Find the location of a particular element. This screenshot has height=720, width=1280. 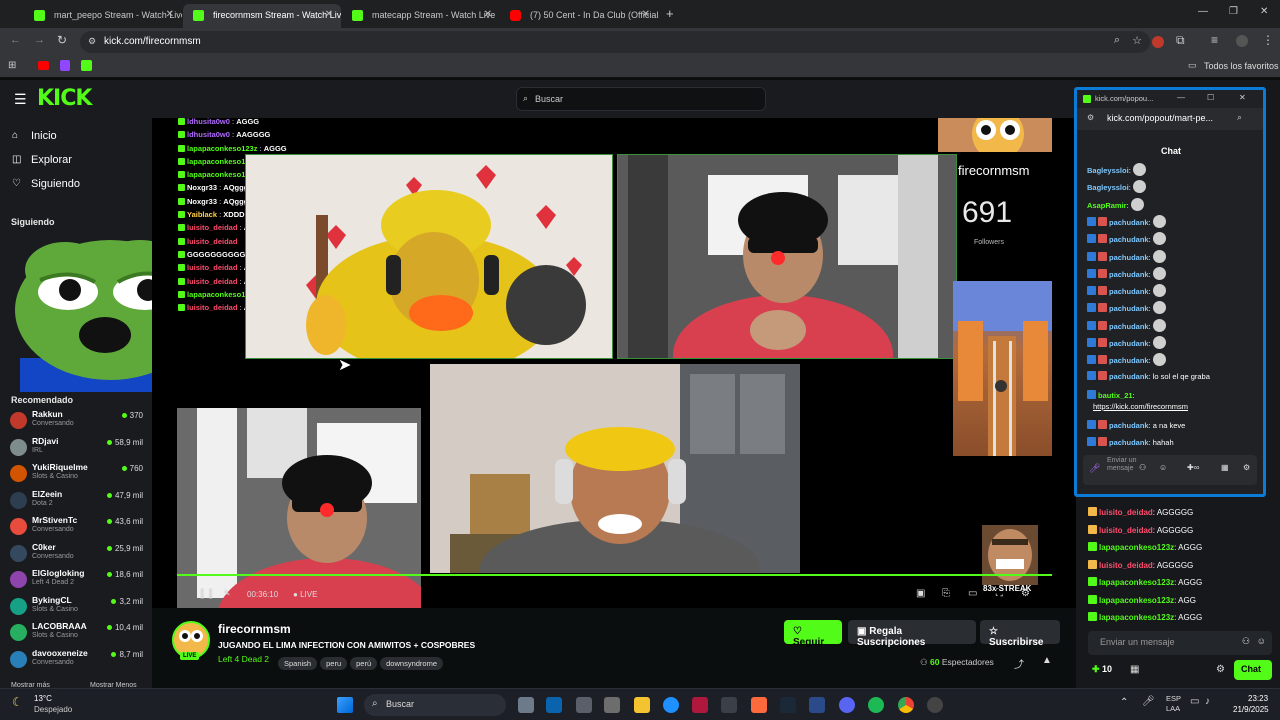

tag-pill: downsyndrome is located at coordinates (411, 663).